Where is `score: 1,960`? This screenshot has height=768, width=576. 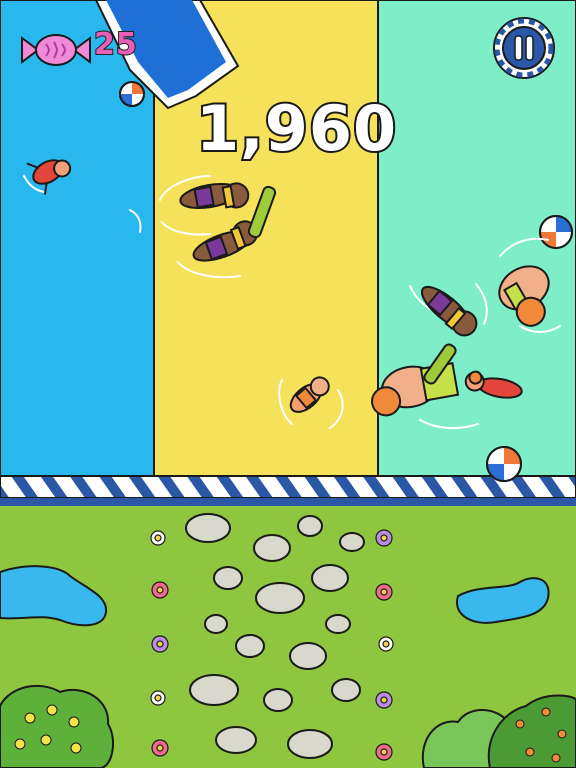
score: 1,960 is located at coordinates (296, 128).